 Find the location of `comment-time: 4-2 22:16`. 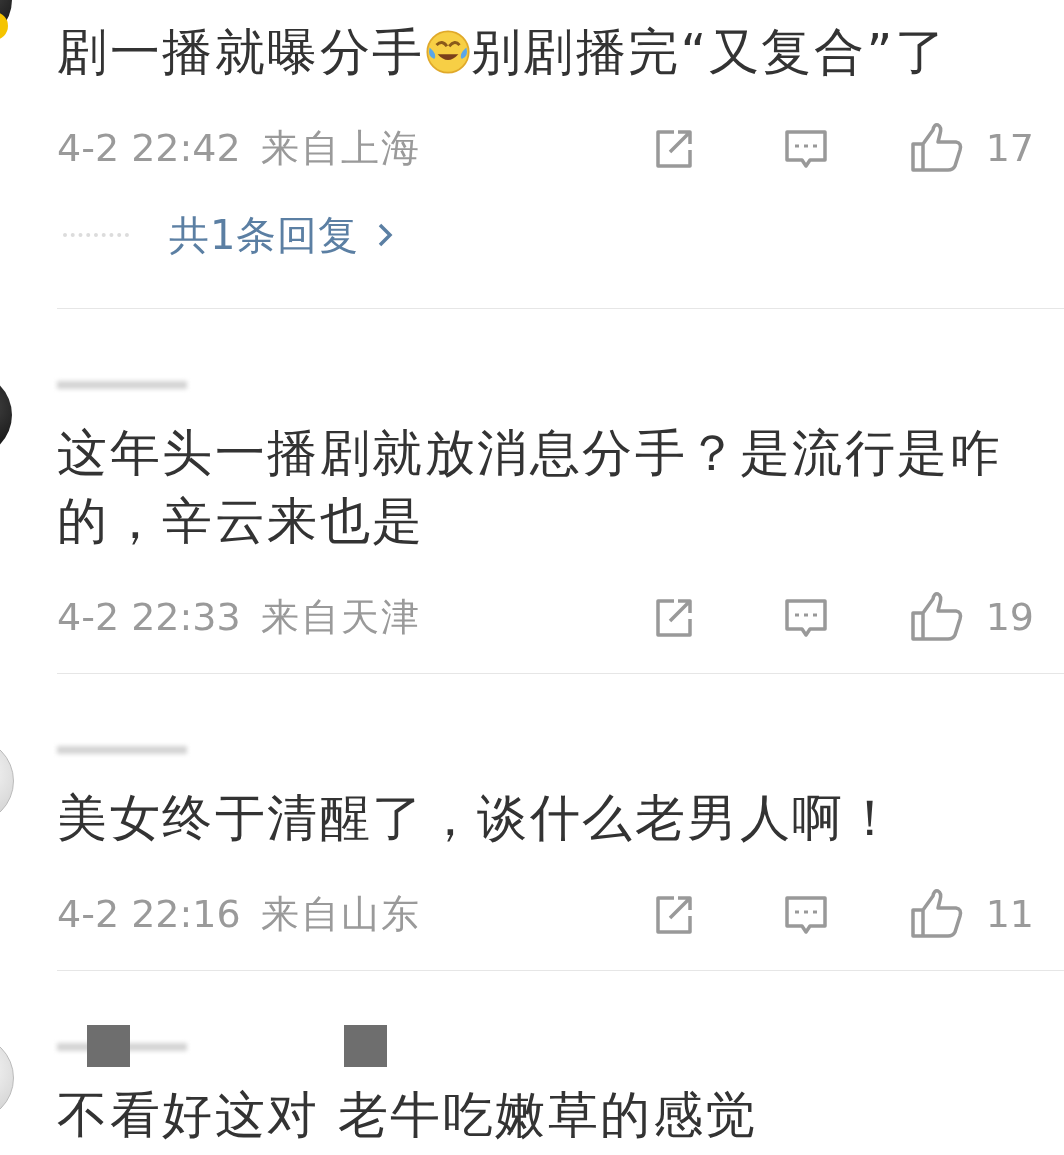

comment-time: 4-2 22:16 is located at coordinates (149, 914).